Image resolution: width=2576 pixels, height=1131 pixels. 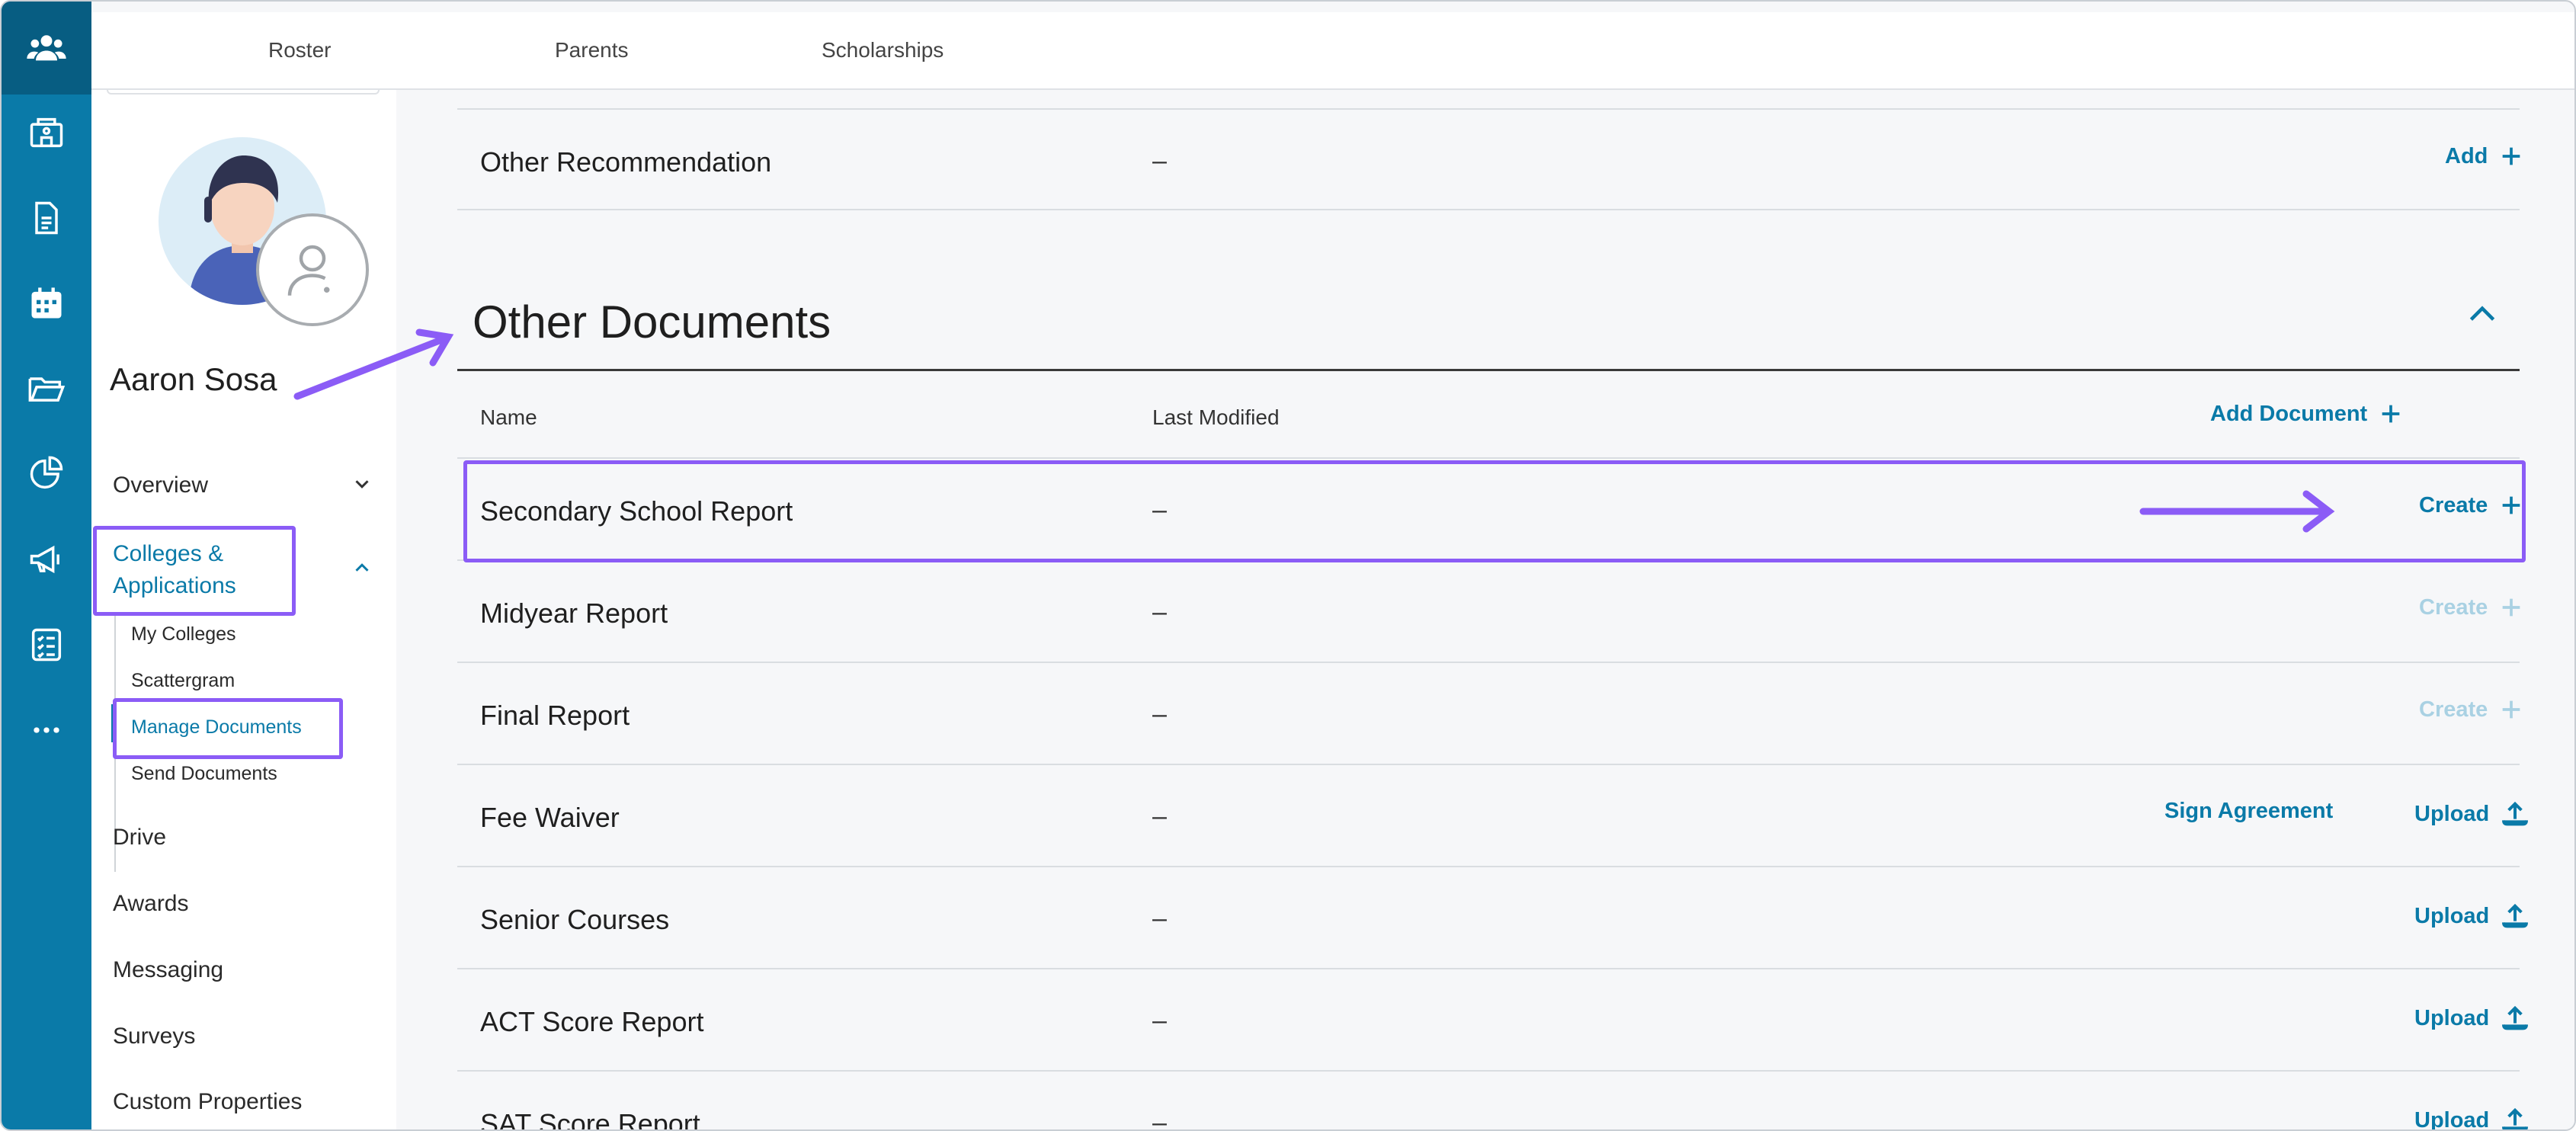 I want to click on megaphone-icon, so click(x=44, y=559).